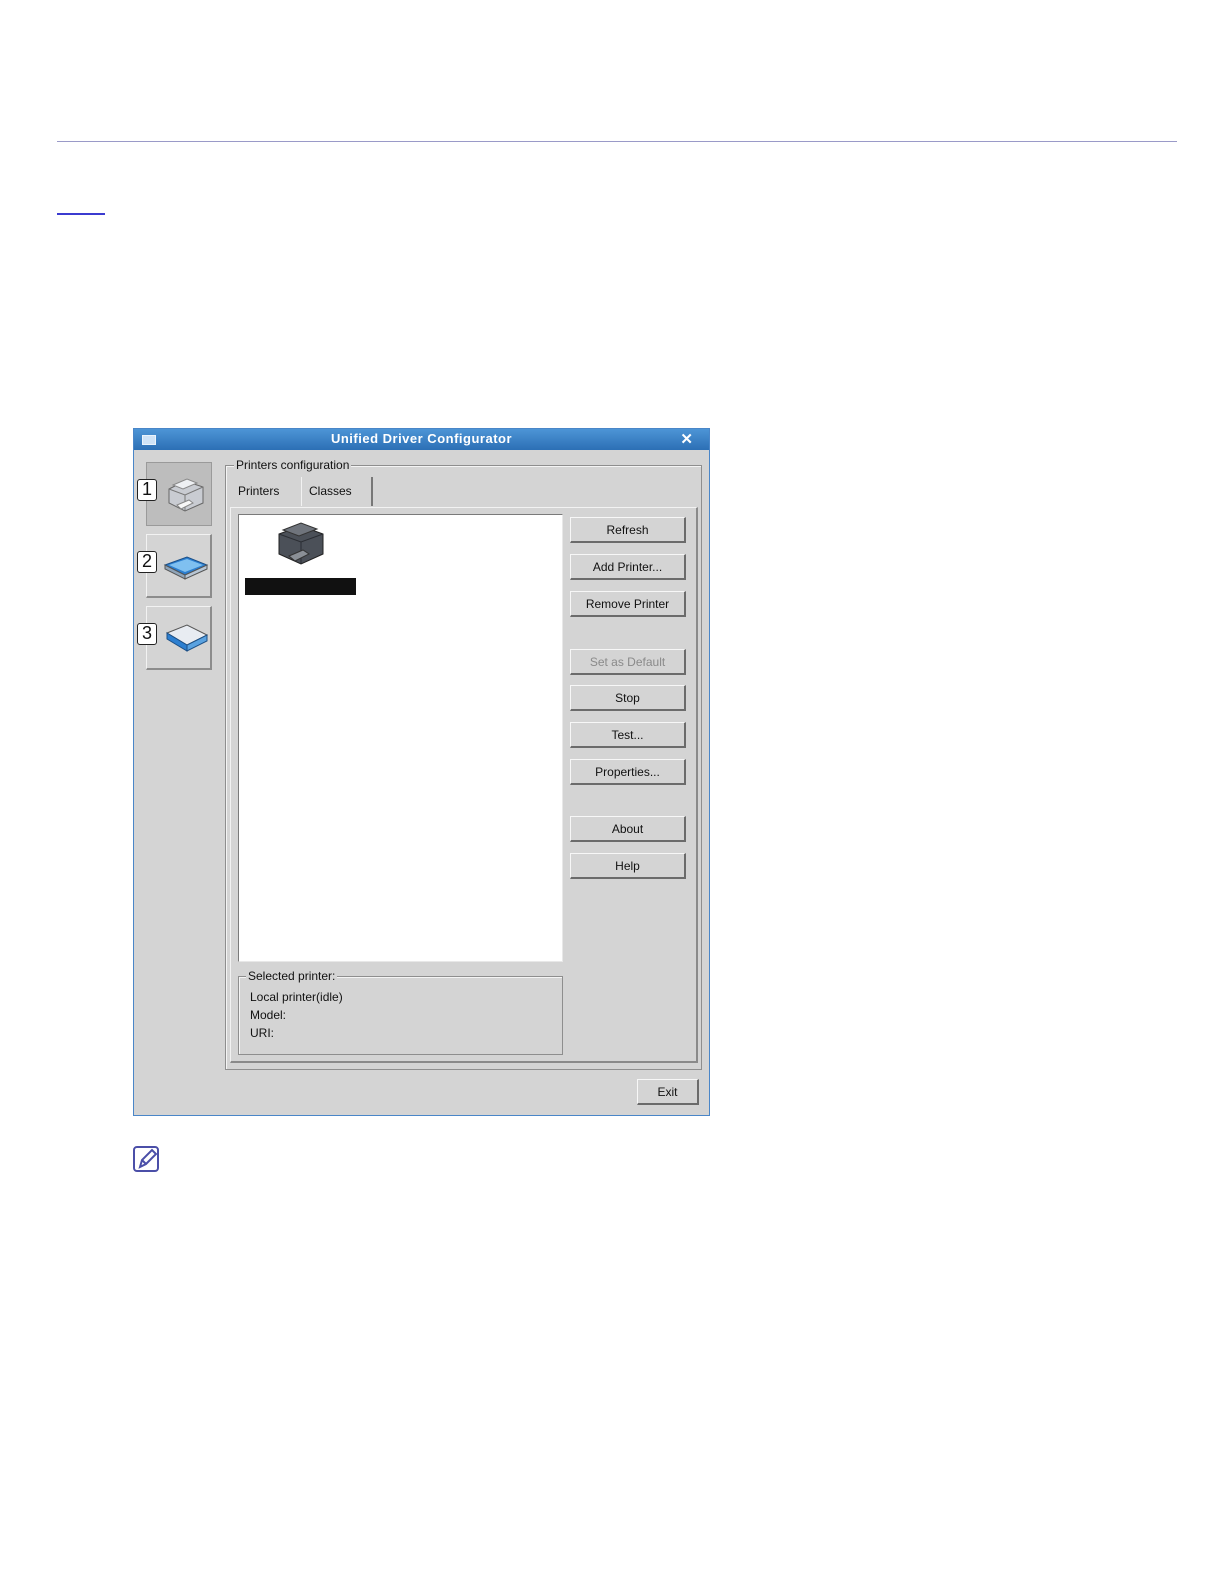  What do you see at coordinates (617, 141) in the screenshot?
I see `page-divider` at bounding box center [617, 141].